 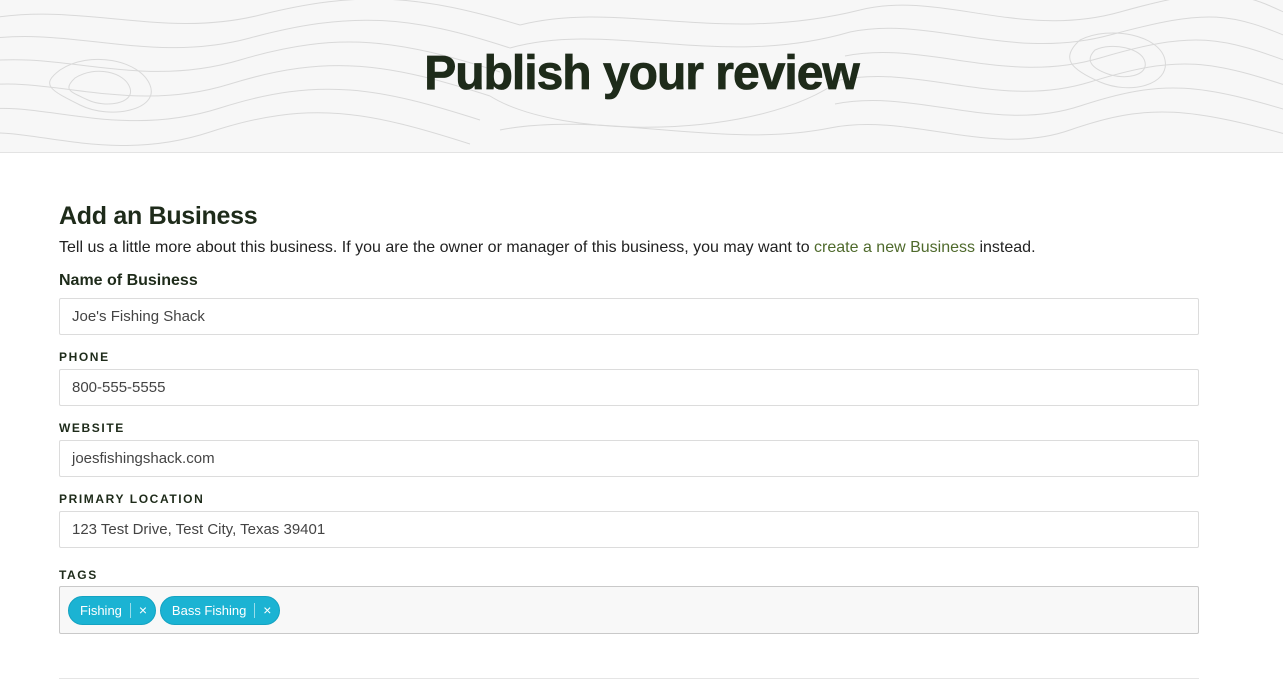 What do you see at coordinates (629, 458) in the screenshot?
I see `website-input: joesfishingshack.com` at bounding box center [629, 458].